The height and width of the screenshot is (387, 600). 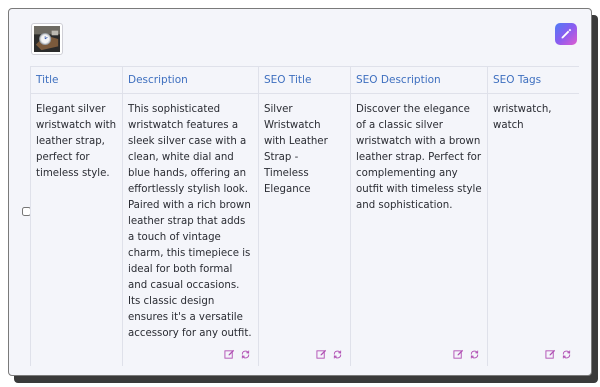 I want to click on product-thumbnail, so click(x=47, y=39).